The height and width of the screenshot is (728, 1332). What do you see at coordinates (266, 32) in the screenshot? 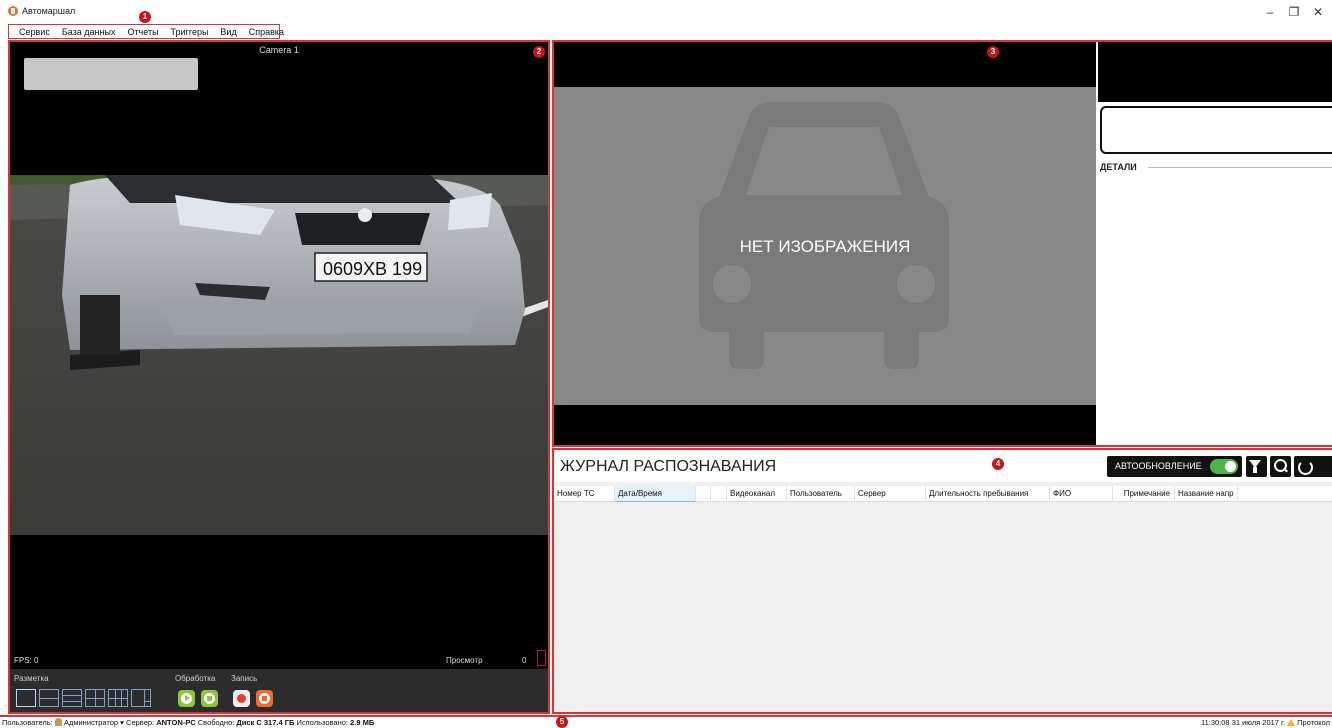
I see `menu-help: Справка` at bounding box center [266, 32].